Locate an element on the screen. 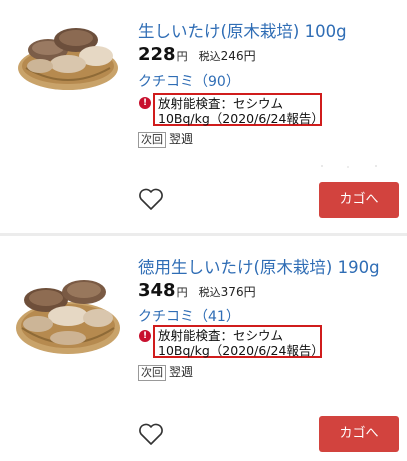  price-row: 228円 税込246円 is located at coordinates (197, 54).